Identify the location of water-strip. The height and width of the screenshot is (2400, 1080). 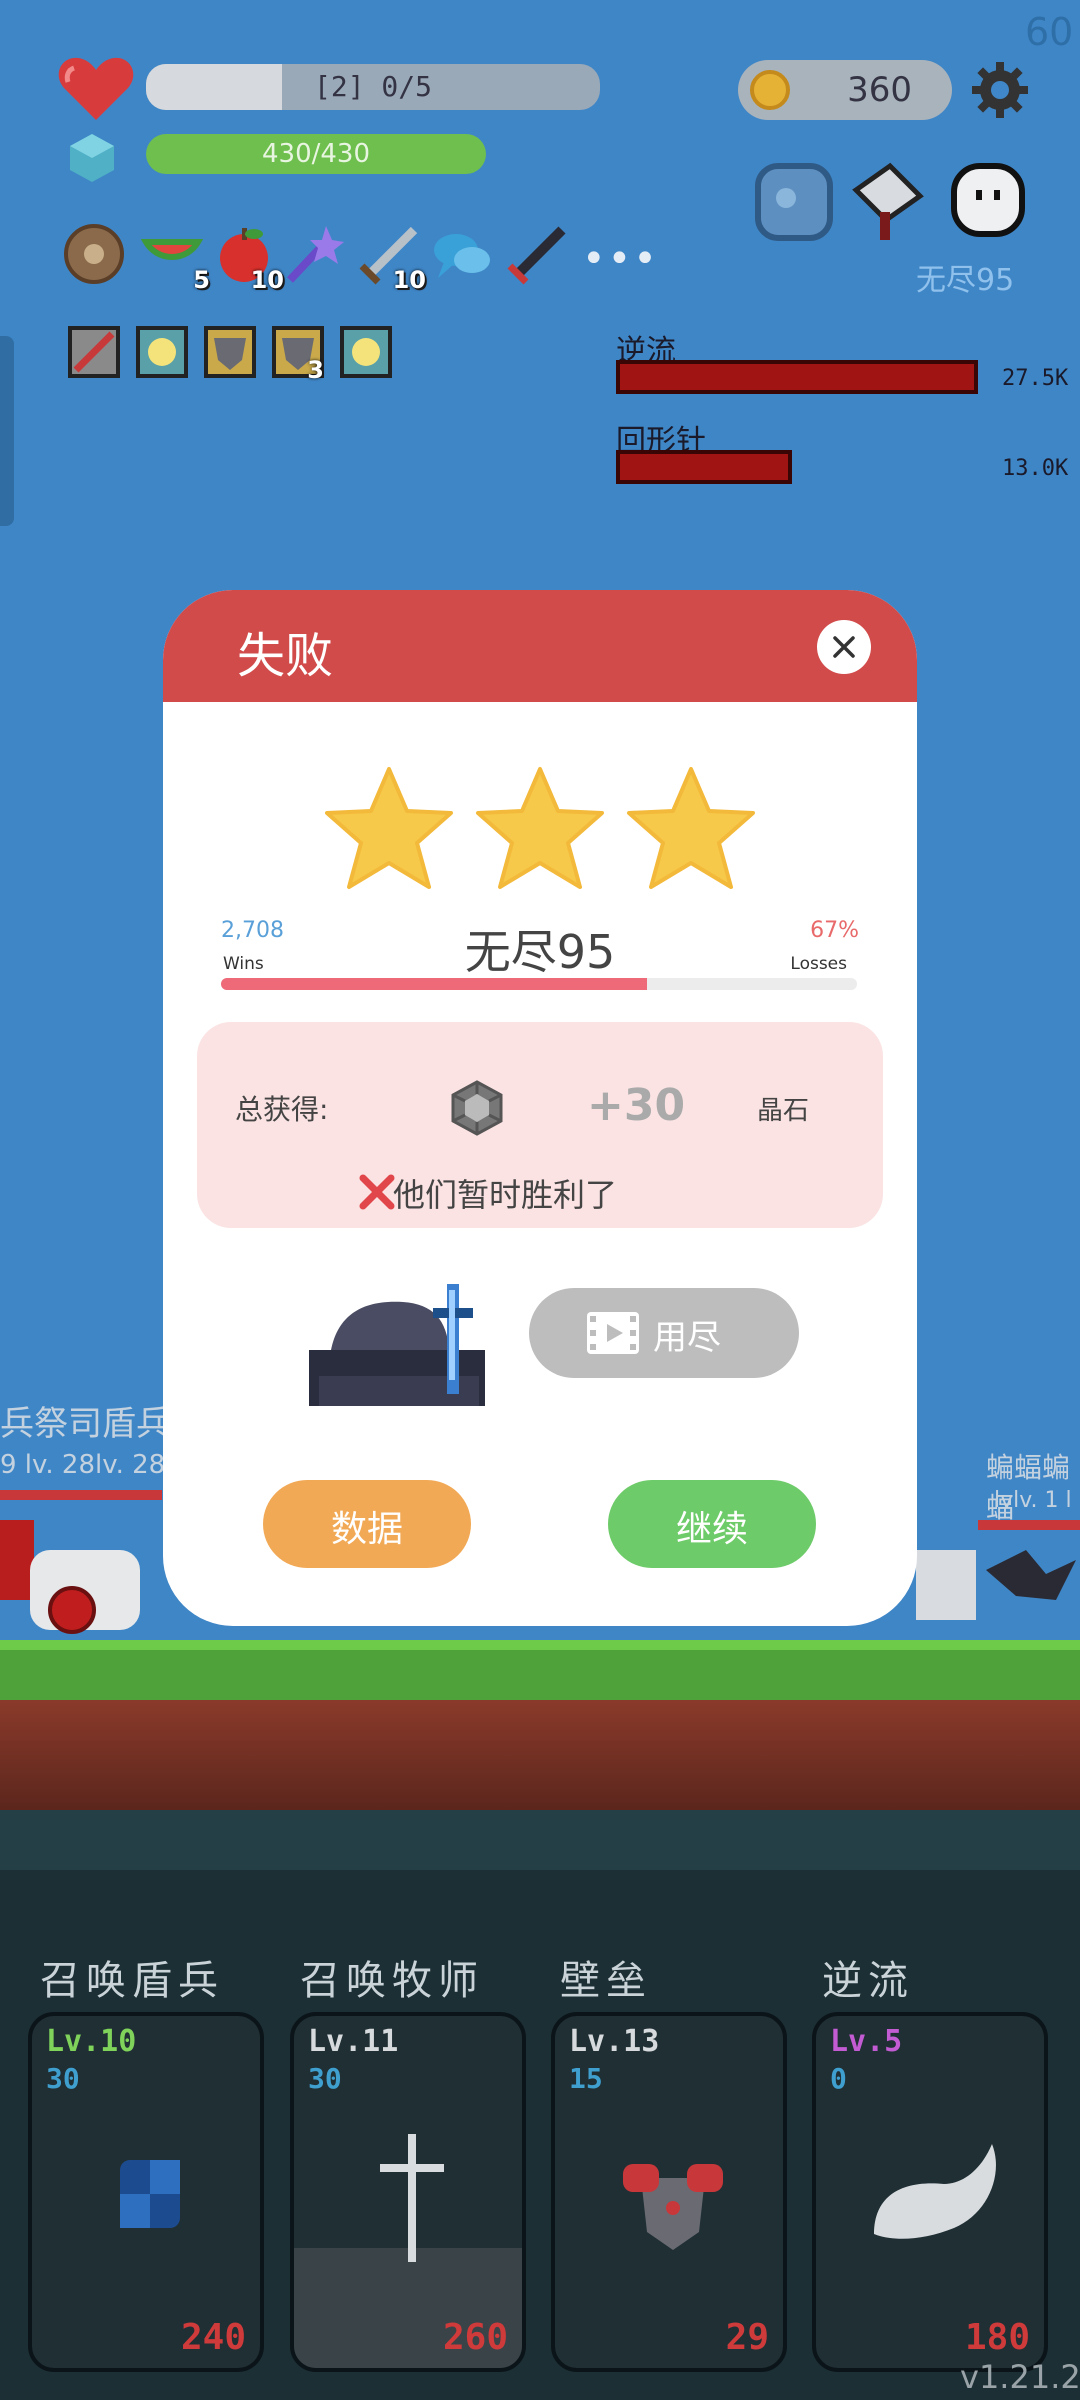
(540, 1840).